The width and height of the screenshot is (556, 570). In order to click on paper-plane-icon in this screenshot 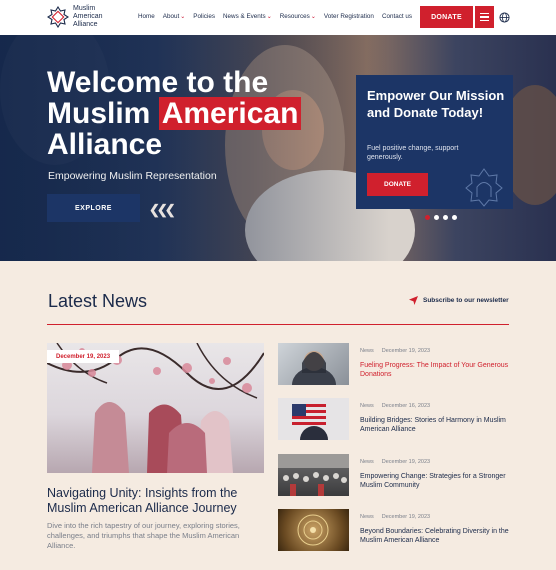, I will do `click(413, 300)`.